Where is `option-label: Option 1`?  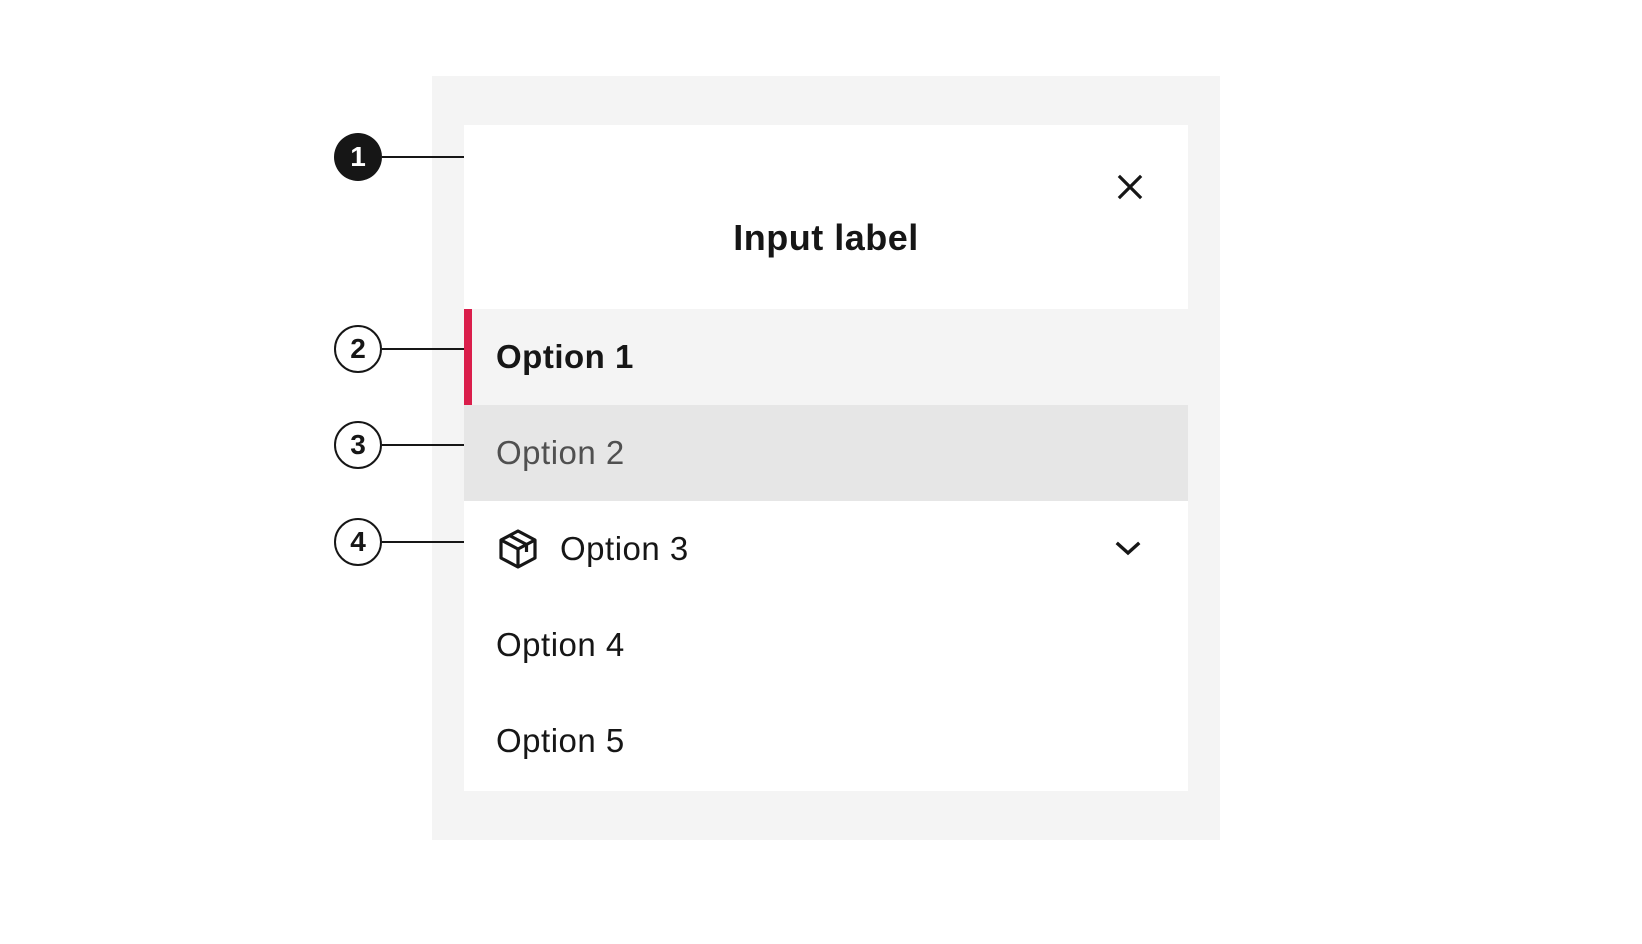
option-label: Option 1 is located at coordinates (565, 356).